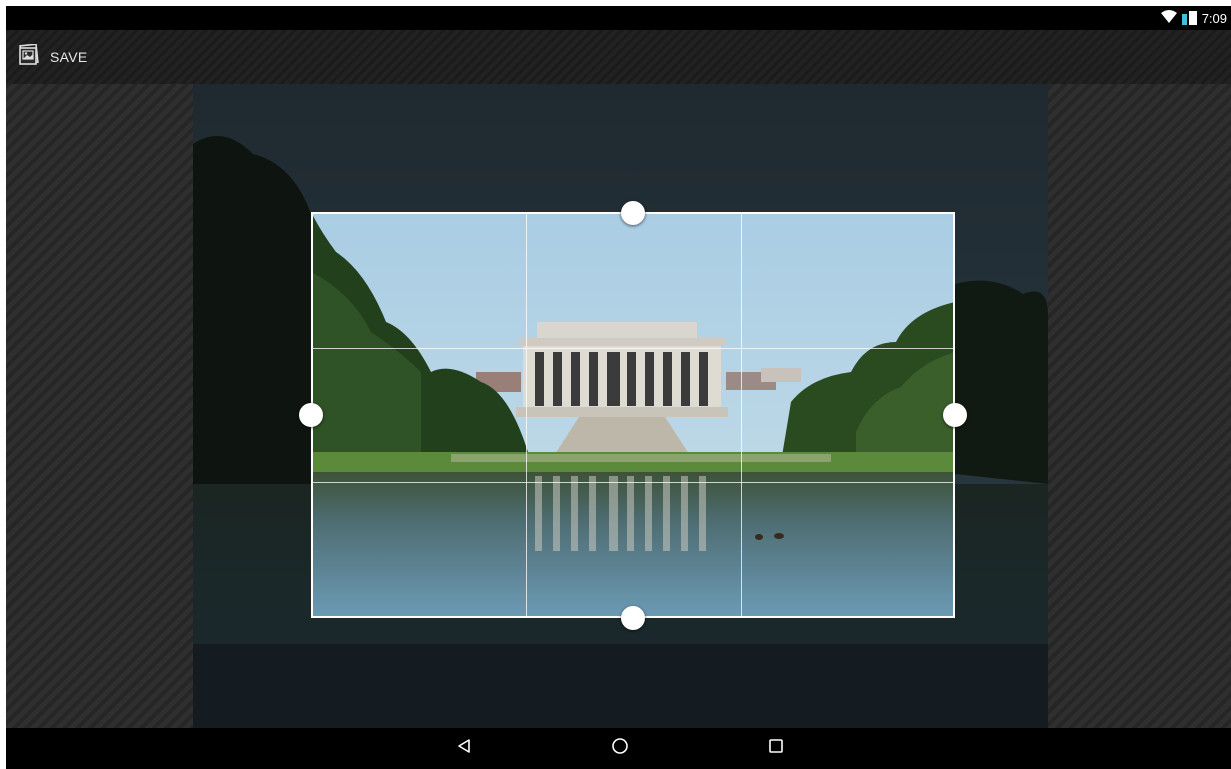 The image size is (1231, 769). I want to click on crop-handle-bottom, so click(633, 618).